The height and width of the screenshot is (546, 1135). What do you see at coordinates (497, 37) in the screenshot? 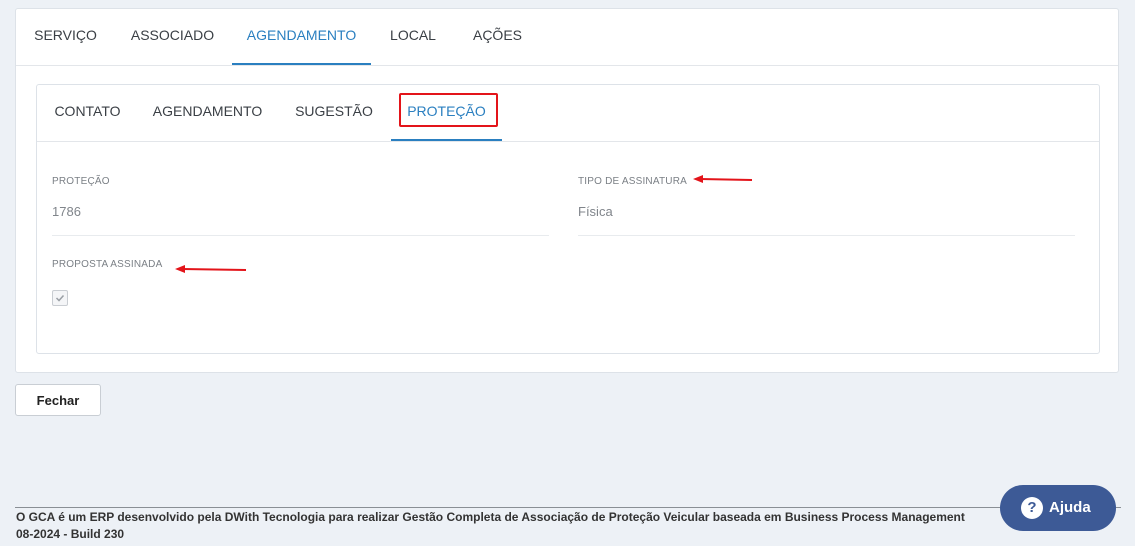
I see `tab-acoes: AÇÕES` at bounding box center [497, 37].